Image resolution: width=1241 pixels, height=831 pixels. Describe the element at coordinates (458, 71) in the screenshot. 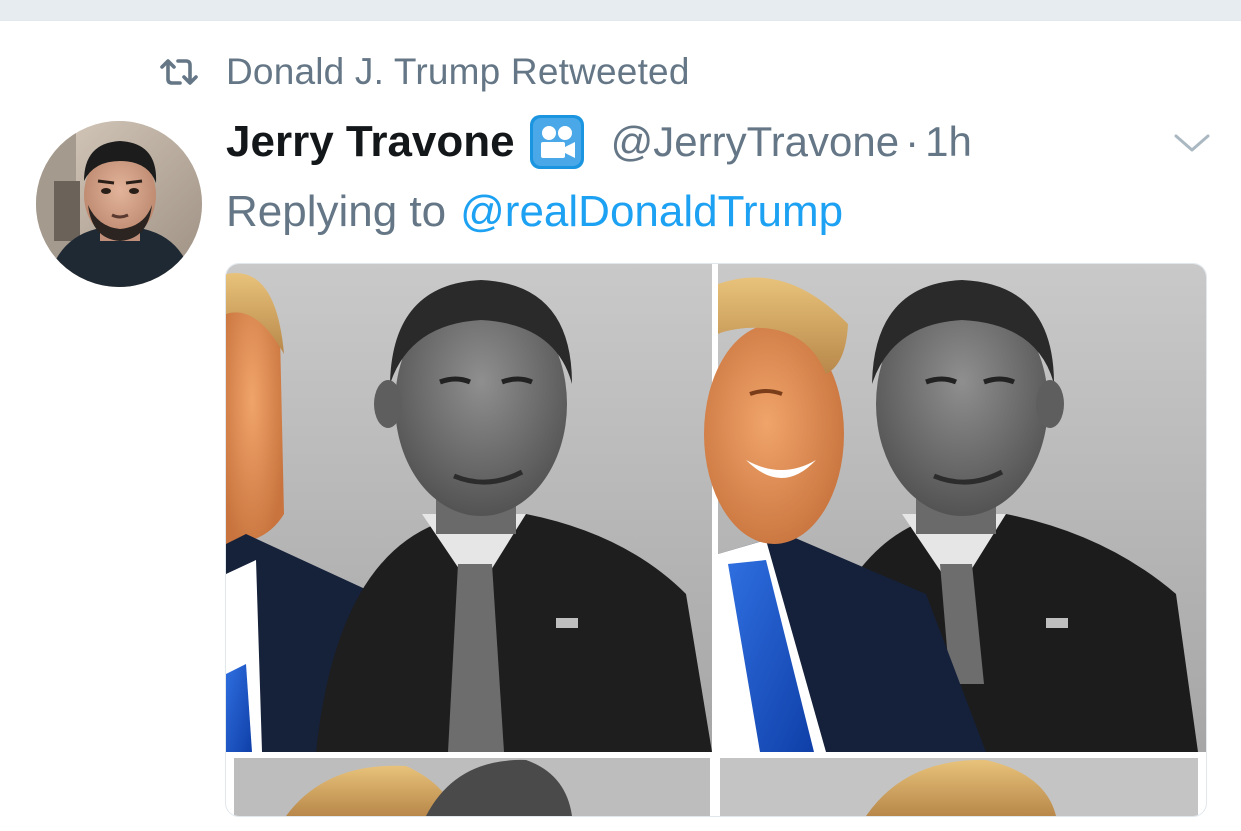

I see `retweet-label: Donald J. Trump Retweeted` at that location.